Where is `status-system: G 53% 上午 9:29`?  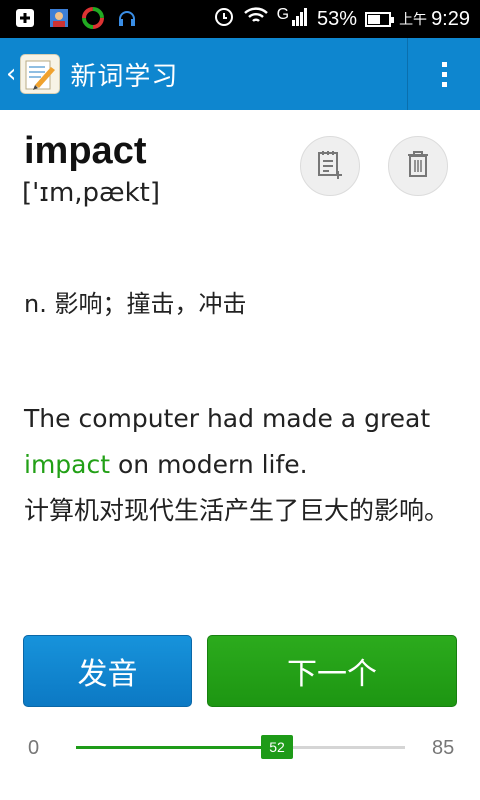 status-system: G 53% 上午 9:29 is located at coordinates (341, 19).